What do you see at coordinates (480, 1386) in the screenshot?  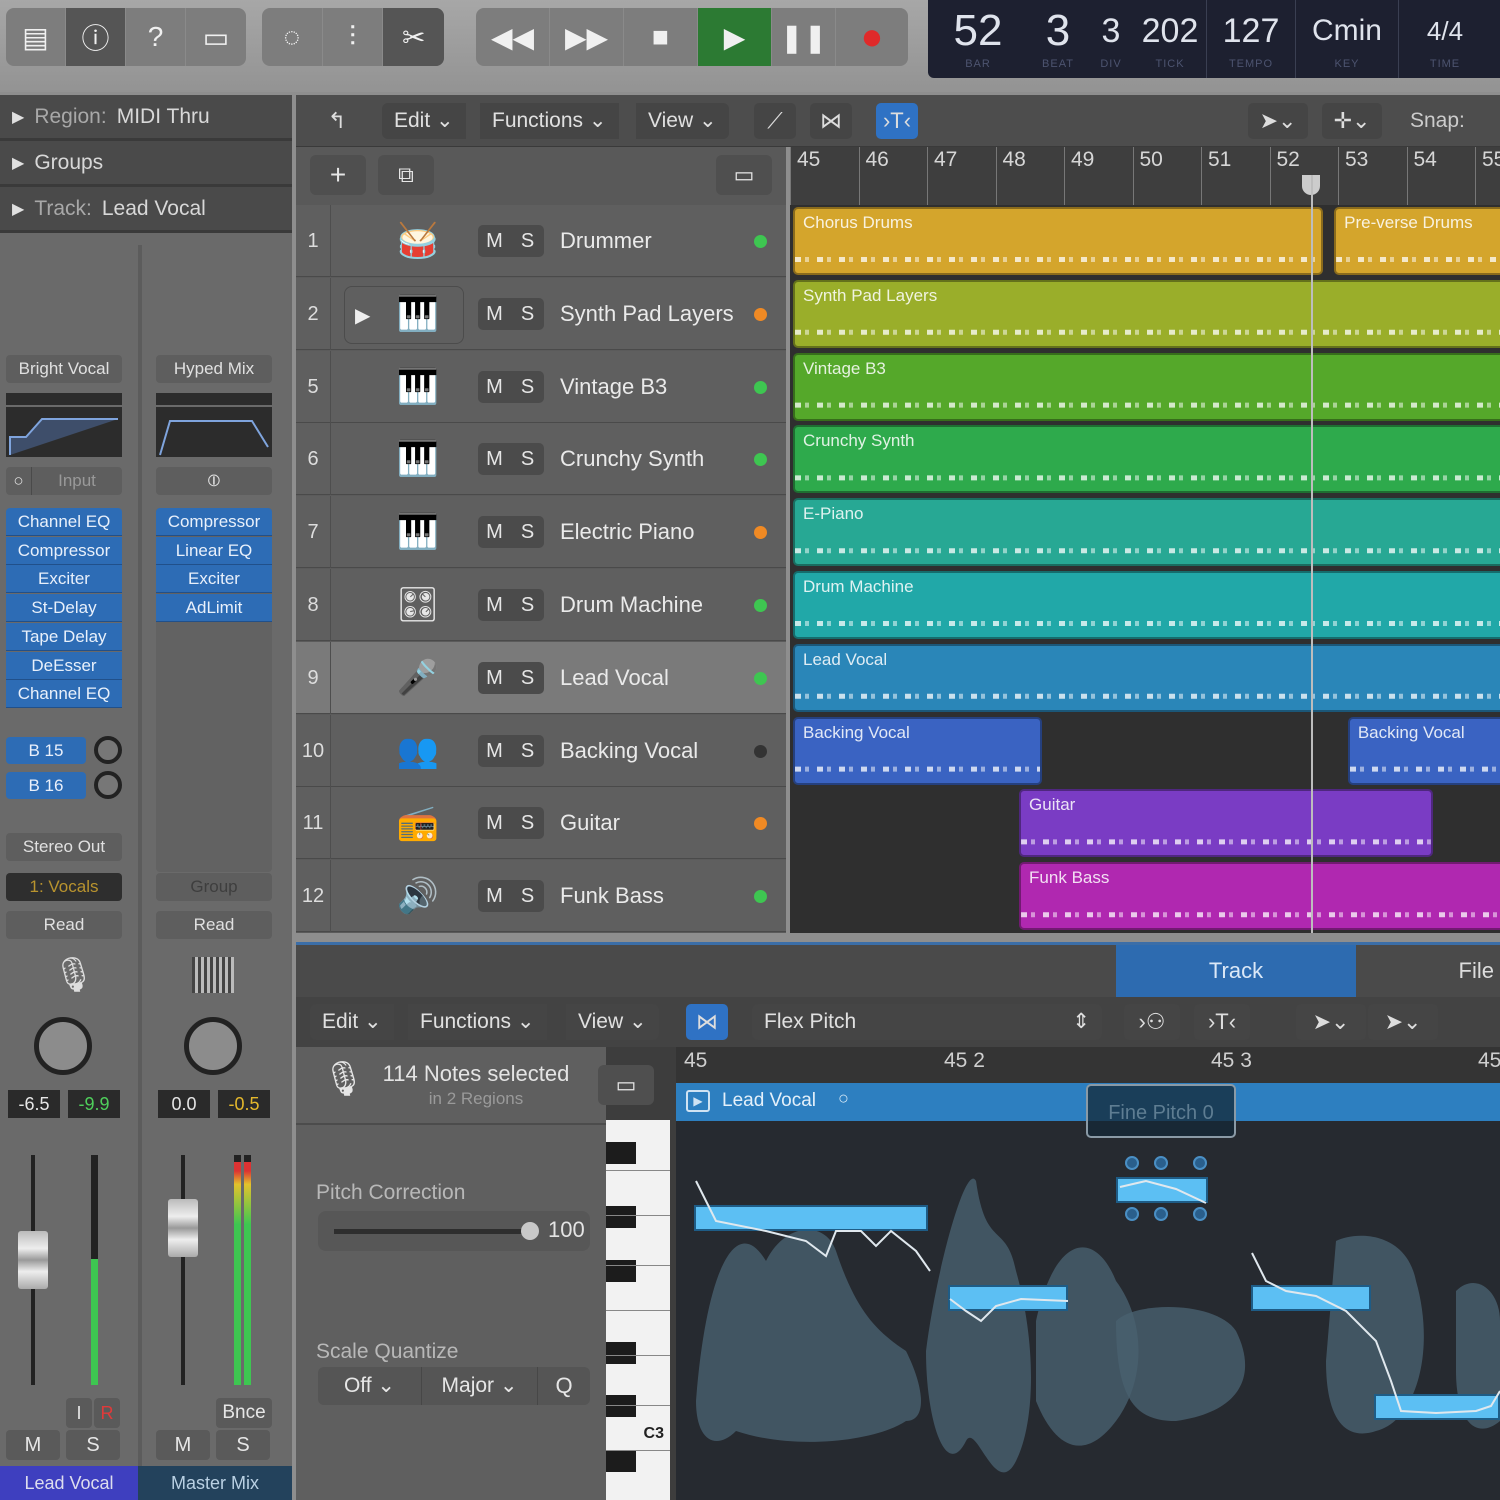 I see `scale-type-select: Major ⌄` at bounding box center [480, 1386].